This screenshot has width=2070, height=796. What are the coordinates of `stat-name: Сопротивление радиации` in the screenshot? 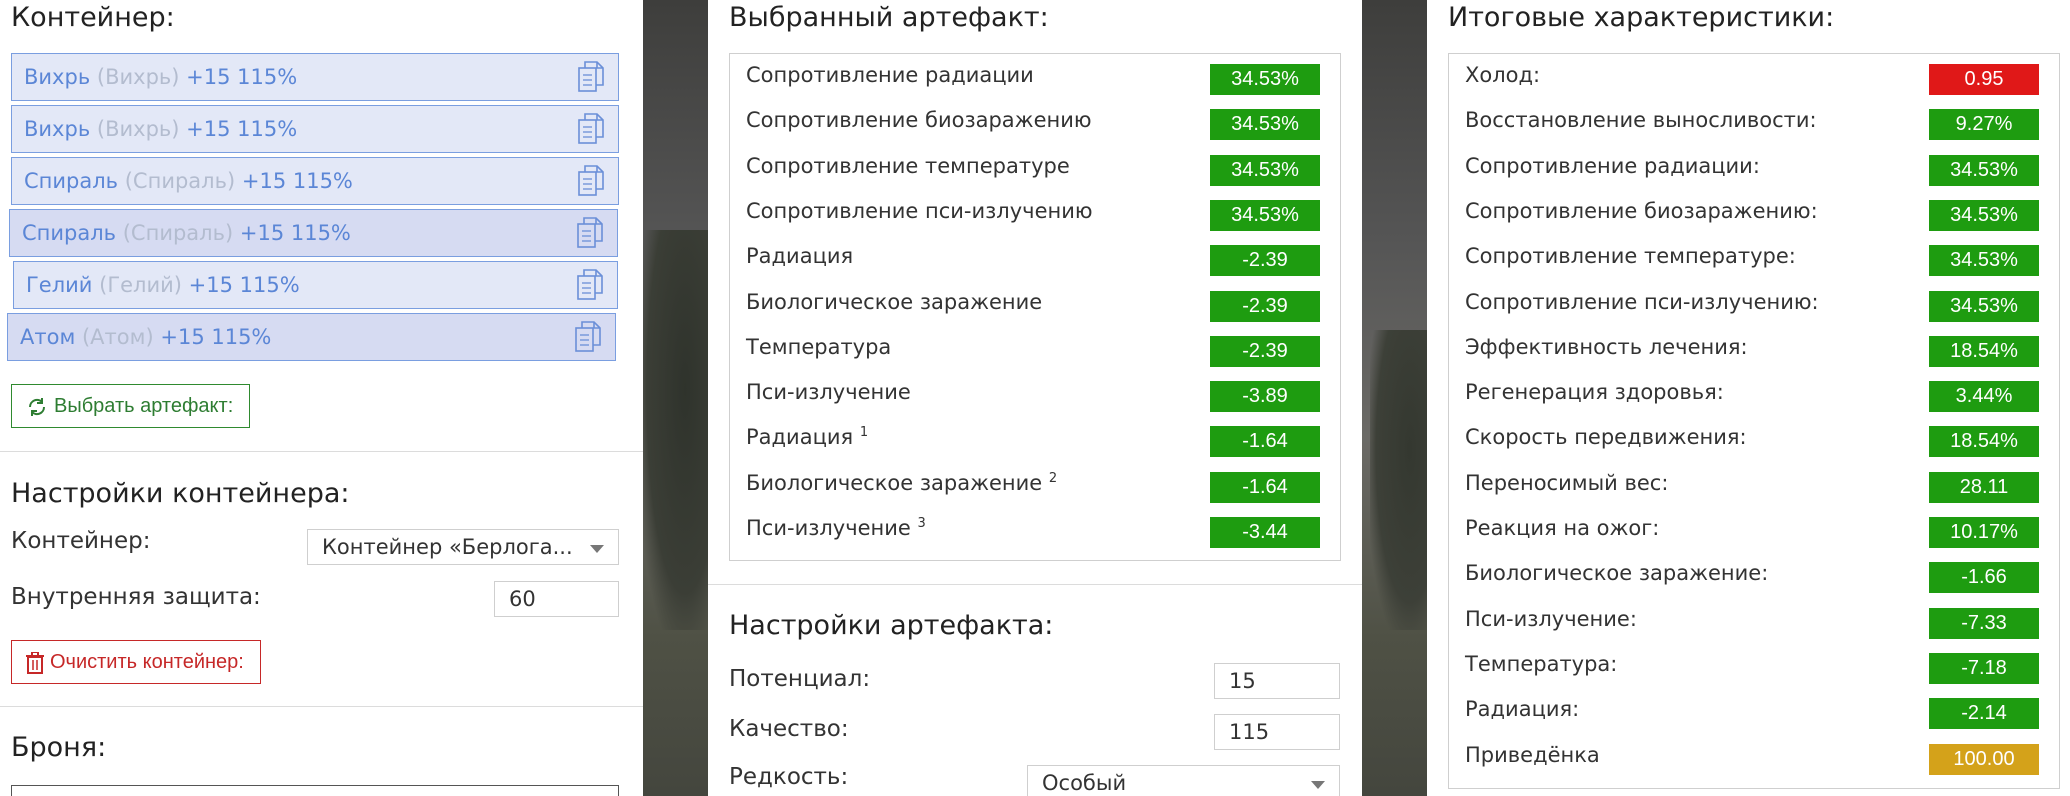 It's located at (890, 75).